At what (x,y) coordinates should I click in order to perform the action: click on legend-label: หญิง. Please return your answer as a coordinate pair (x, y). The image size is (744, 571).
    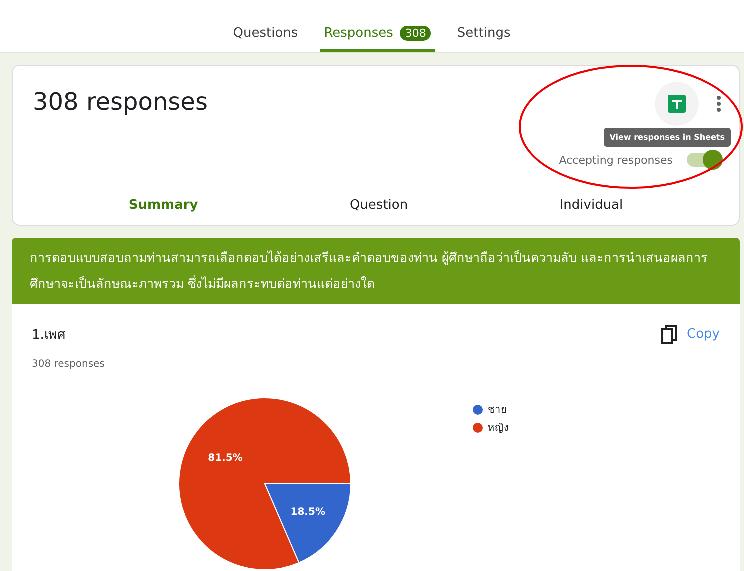
    Looking at the image, I should click on (498, 428).